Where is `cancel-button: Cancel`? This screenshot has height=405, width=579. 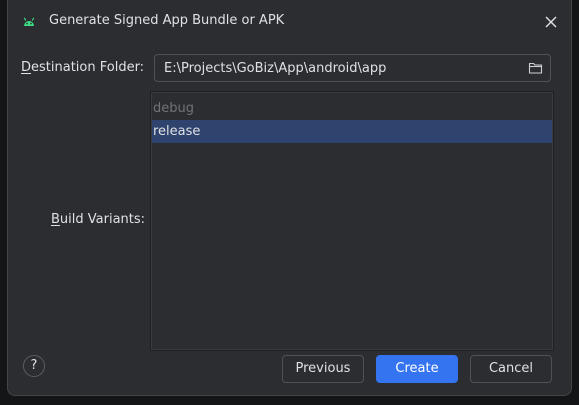
cancel-button: Cancel is located at coordinates (511, 369).